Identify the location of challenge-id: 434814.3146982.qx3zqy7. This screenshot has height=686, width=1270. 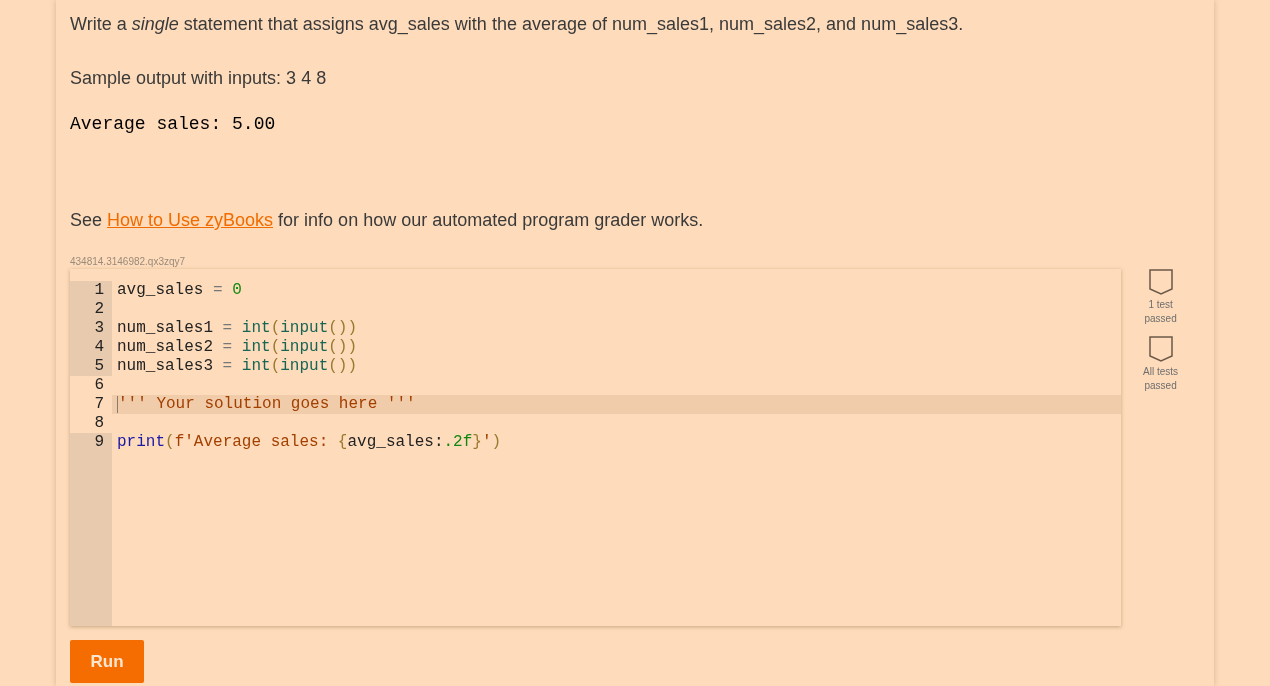
(128, 261).